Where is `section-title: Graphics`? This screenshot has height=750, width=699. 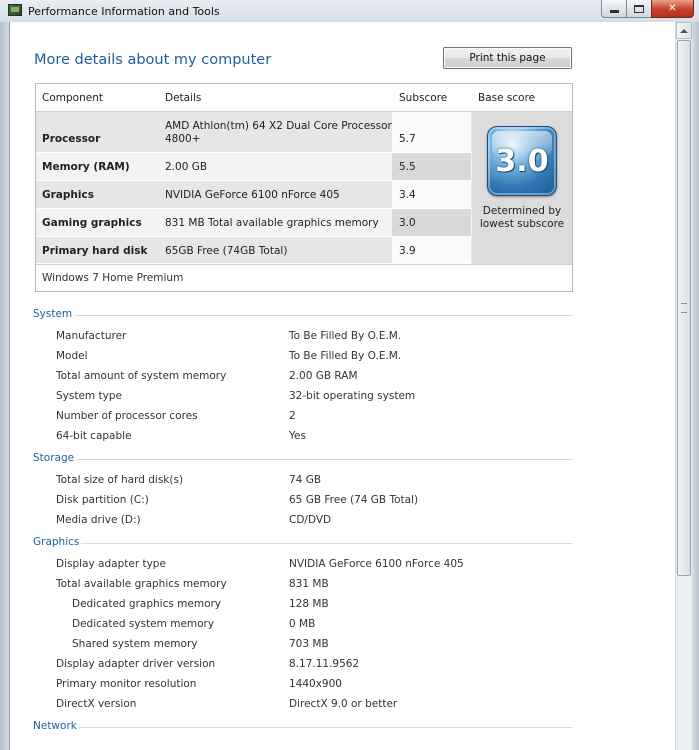
section-title: Graphics is located at coordinates (56, 542).